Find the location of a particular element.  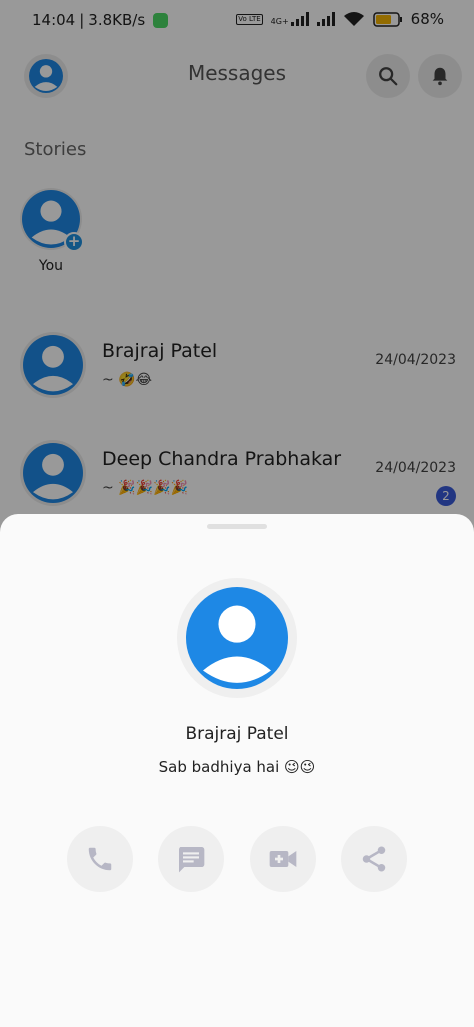

video-call-button is located at coordinates (283, 859).